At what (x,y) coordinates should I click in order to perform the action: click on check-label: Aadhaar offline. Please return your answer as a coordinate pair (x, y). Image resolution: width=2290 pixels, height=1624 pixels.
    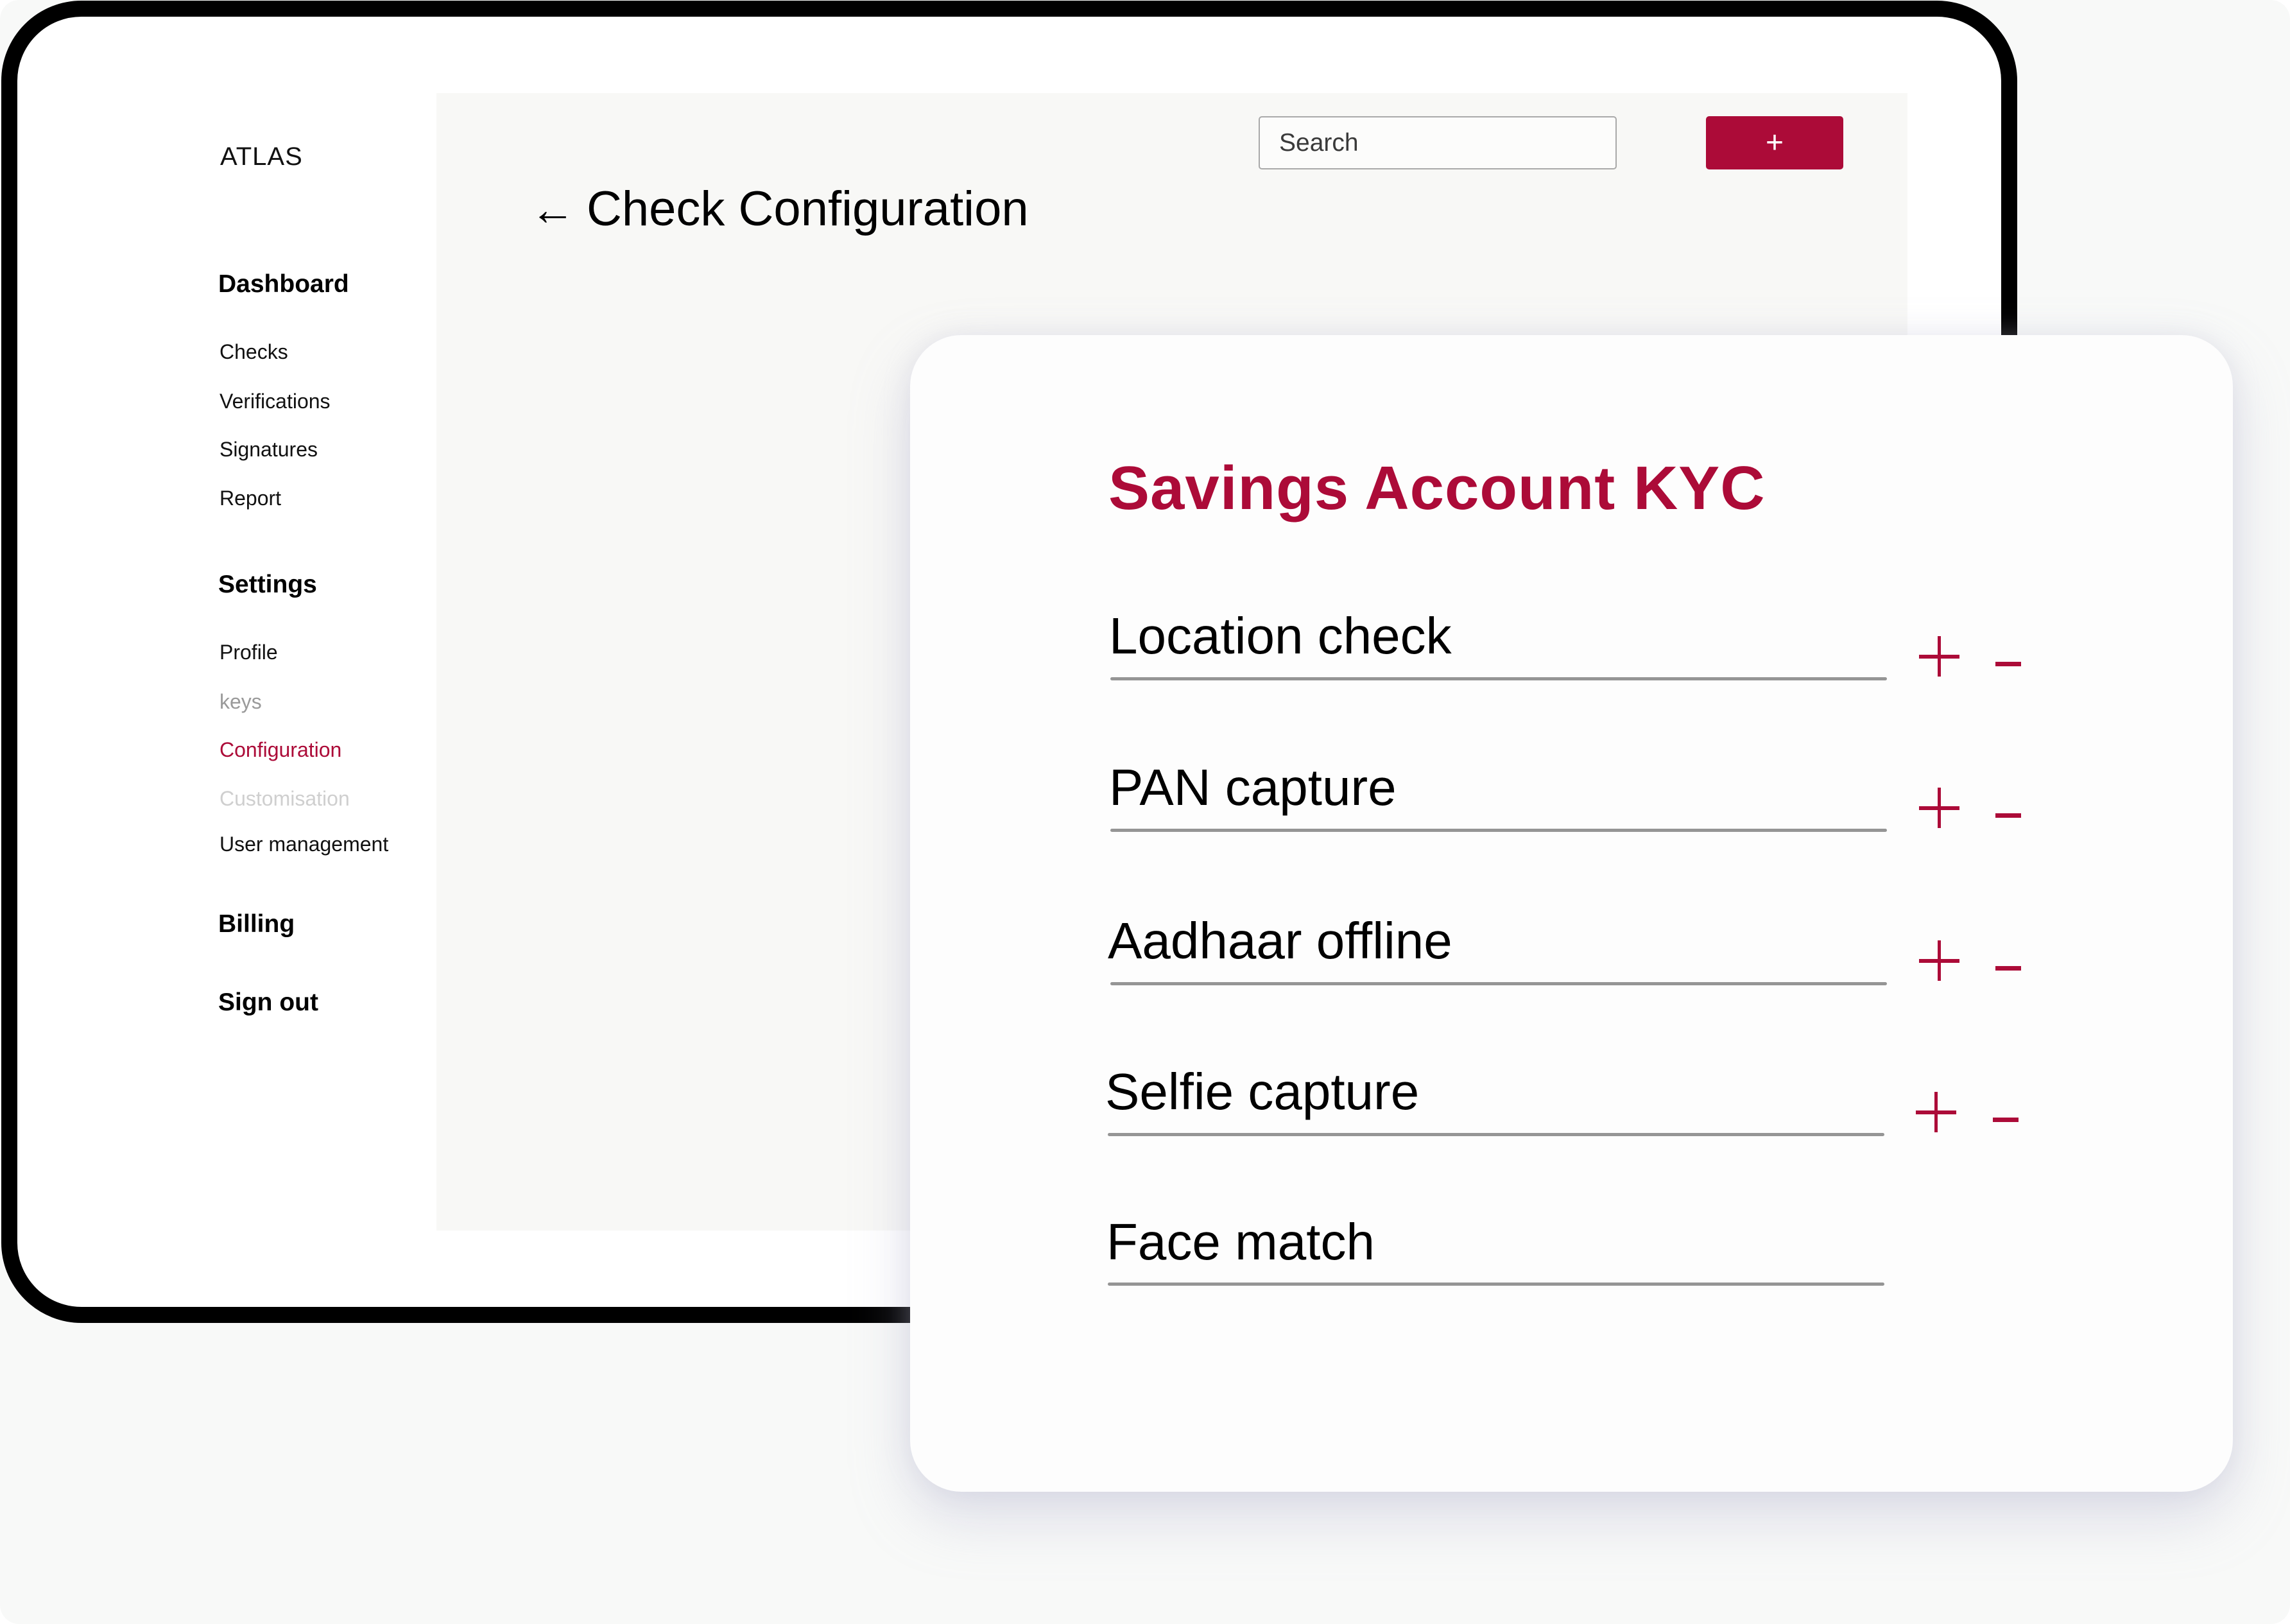
    Looking at the image, I should click on (1280, 940).